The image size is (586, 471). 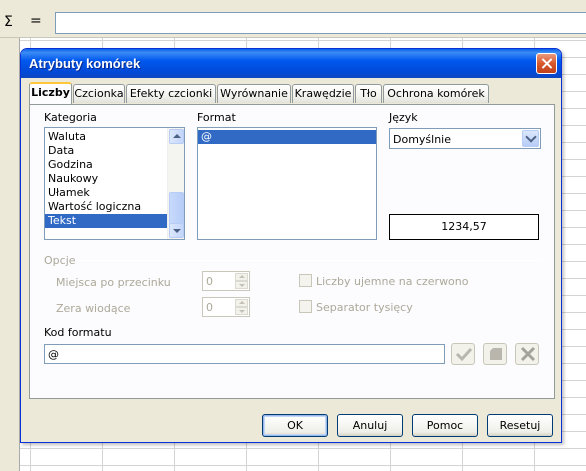 What do you see at coordinates (370, 425) in the screenshot?
I see `cancel-button: Anuluj` at bounding box center [370, 425].